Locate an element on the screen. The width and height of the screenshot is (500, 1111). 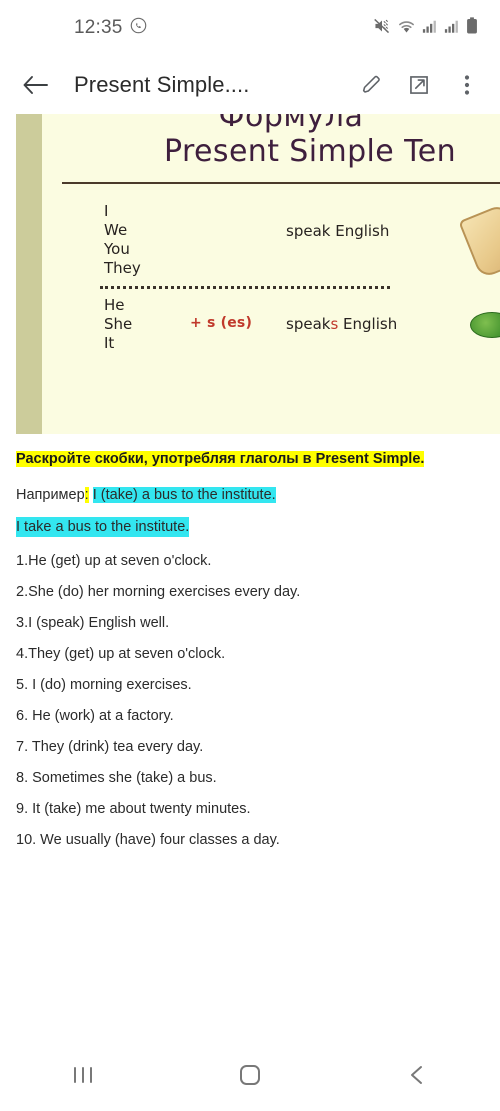
status-bar: 12:35 is located at coordinates (250, 28).